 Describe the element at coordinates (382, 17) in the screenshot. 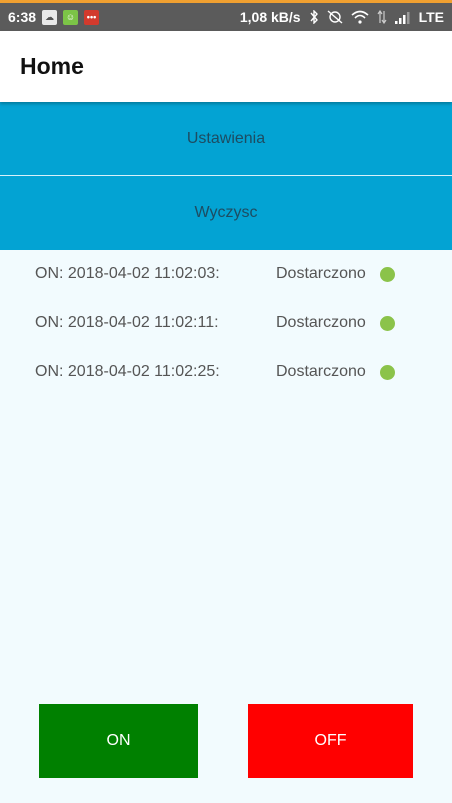

I see `data-transfer-icon` at that location.